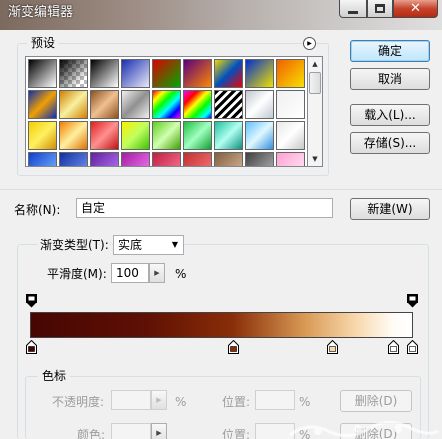 This screenshot has height=439, width=442. What do you see at coordinates (148, 245) in the screenshot?
I see `gradient-type-select: 实底 ▼` at bounding box center [148, 245].